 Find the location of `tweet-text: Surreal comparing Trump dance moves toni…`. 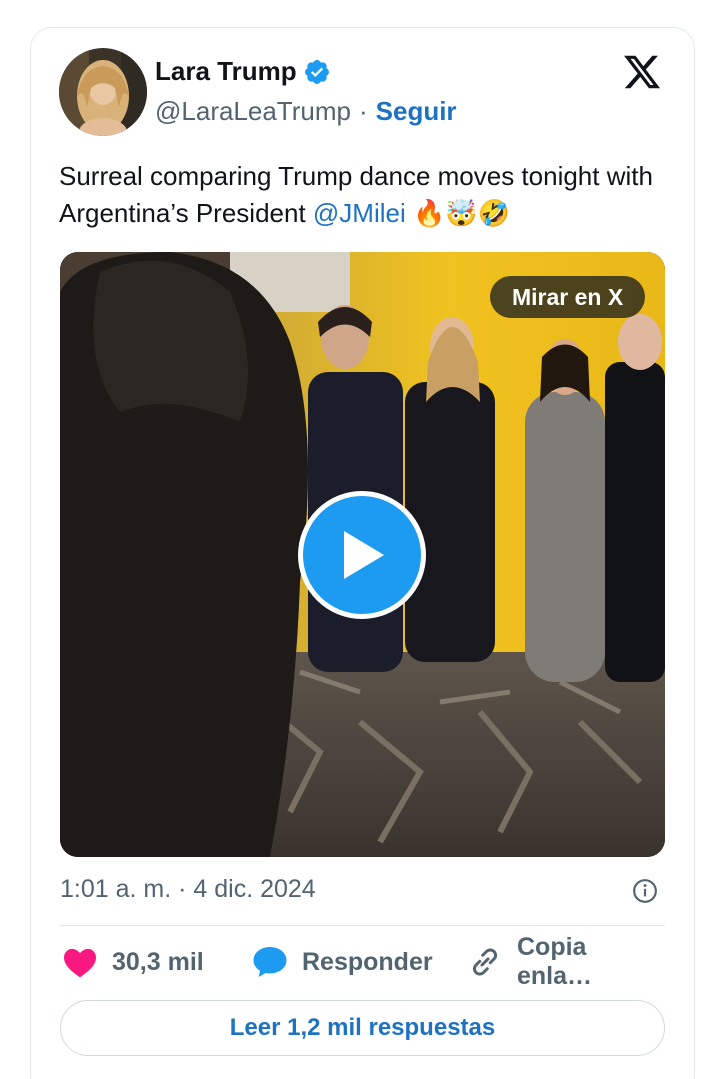

tweet-text: Surreal comparing Trump dance moves toni… is located at coordinates (359, 195).